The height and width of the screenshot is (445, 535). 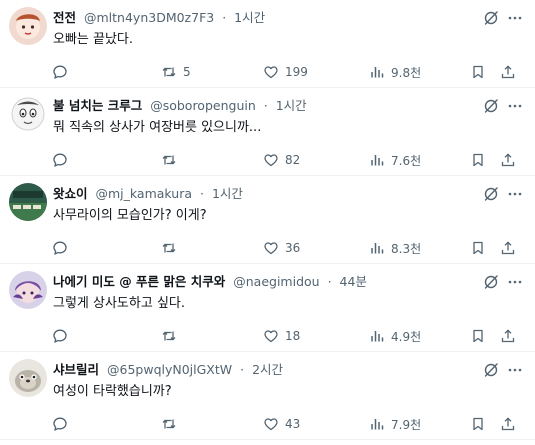 What do you see at coordinates (395, 160) in the screenshot?
I see `views-button: 7.6천` at bounding box center [395, 160].